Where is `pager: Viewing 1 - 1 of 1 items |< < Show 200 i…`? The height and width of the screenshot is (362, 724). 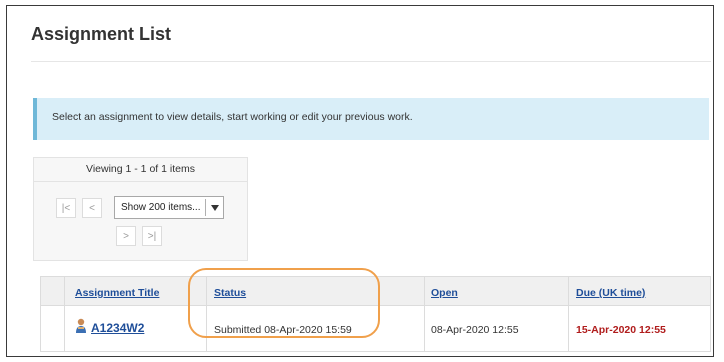 pager: Viewing 1 - 1 of 1 items |< < Show 200 i… is located at coordinates (140, 209).